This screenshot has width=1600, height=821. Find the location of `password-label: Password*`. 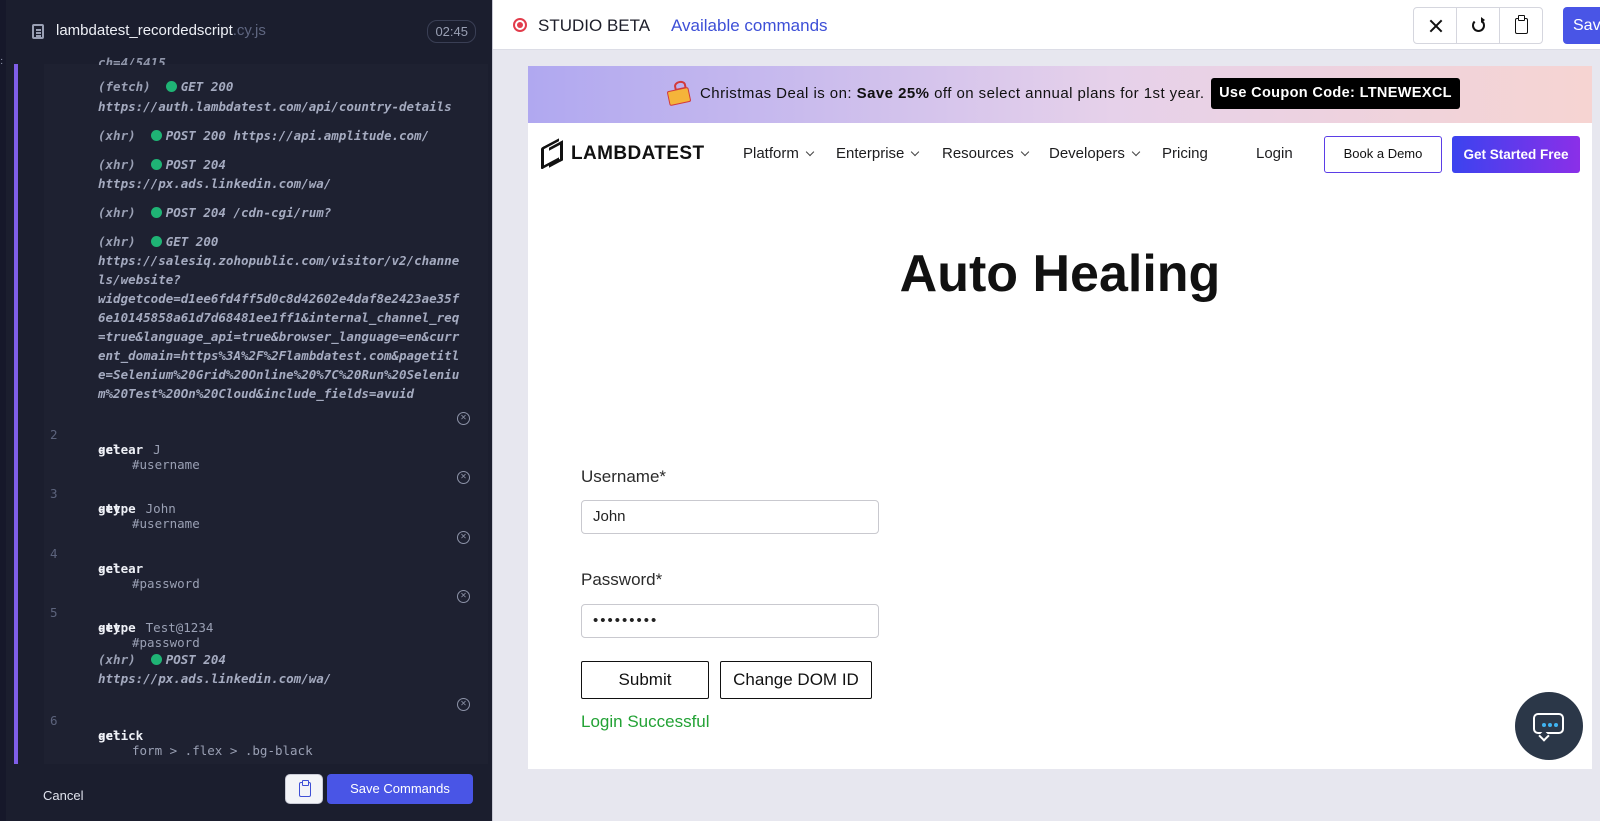

password-label: Password* is located at coordinates (622, 579).